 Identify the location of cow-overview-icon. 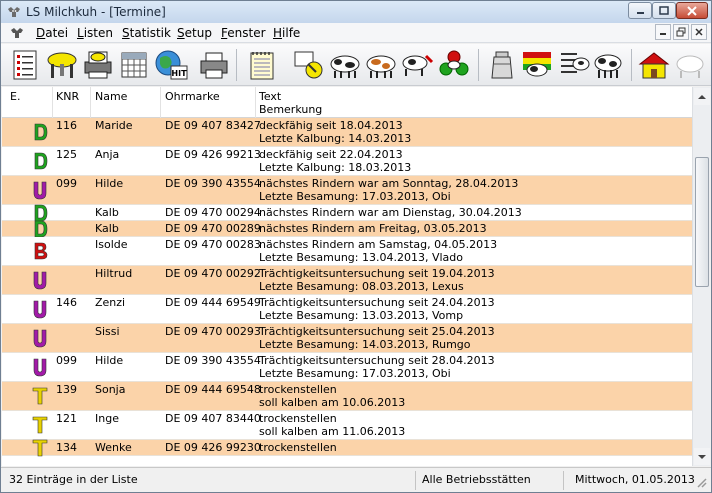
(690, 65).